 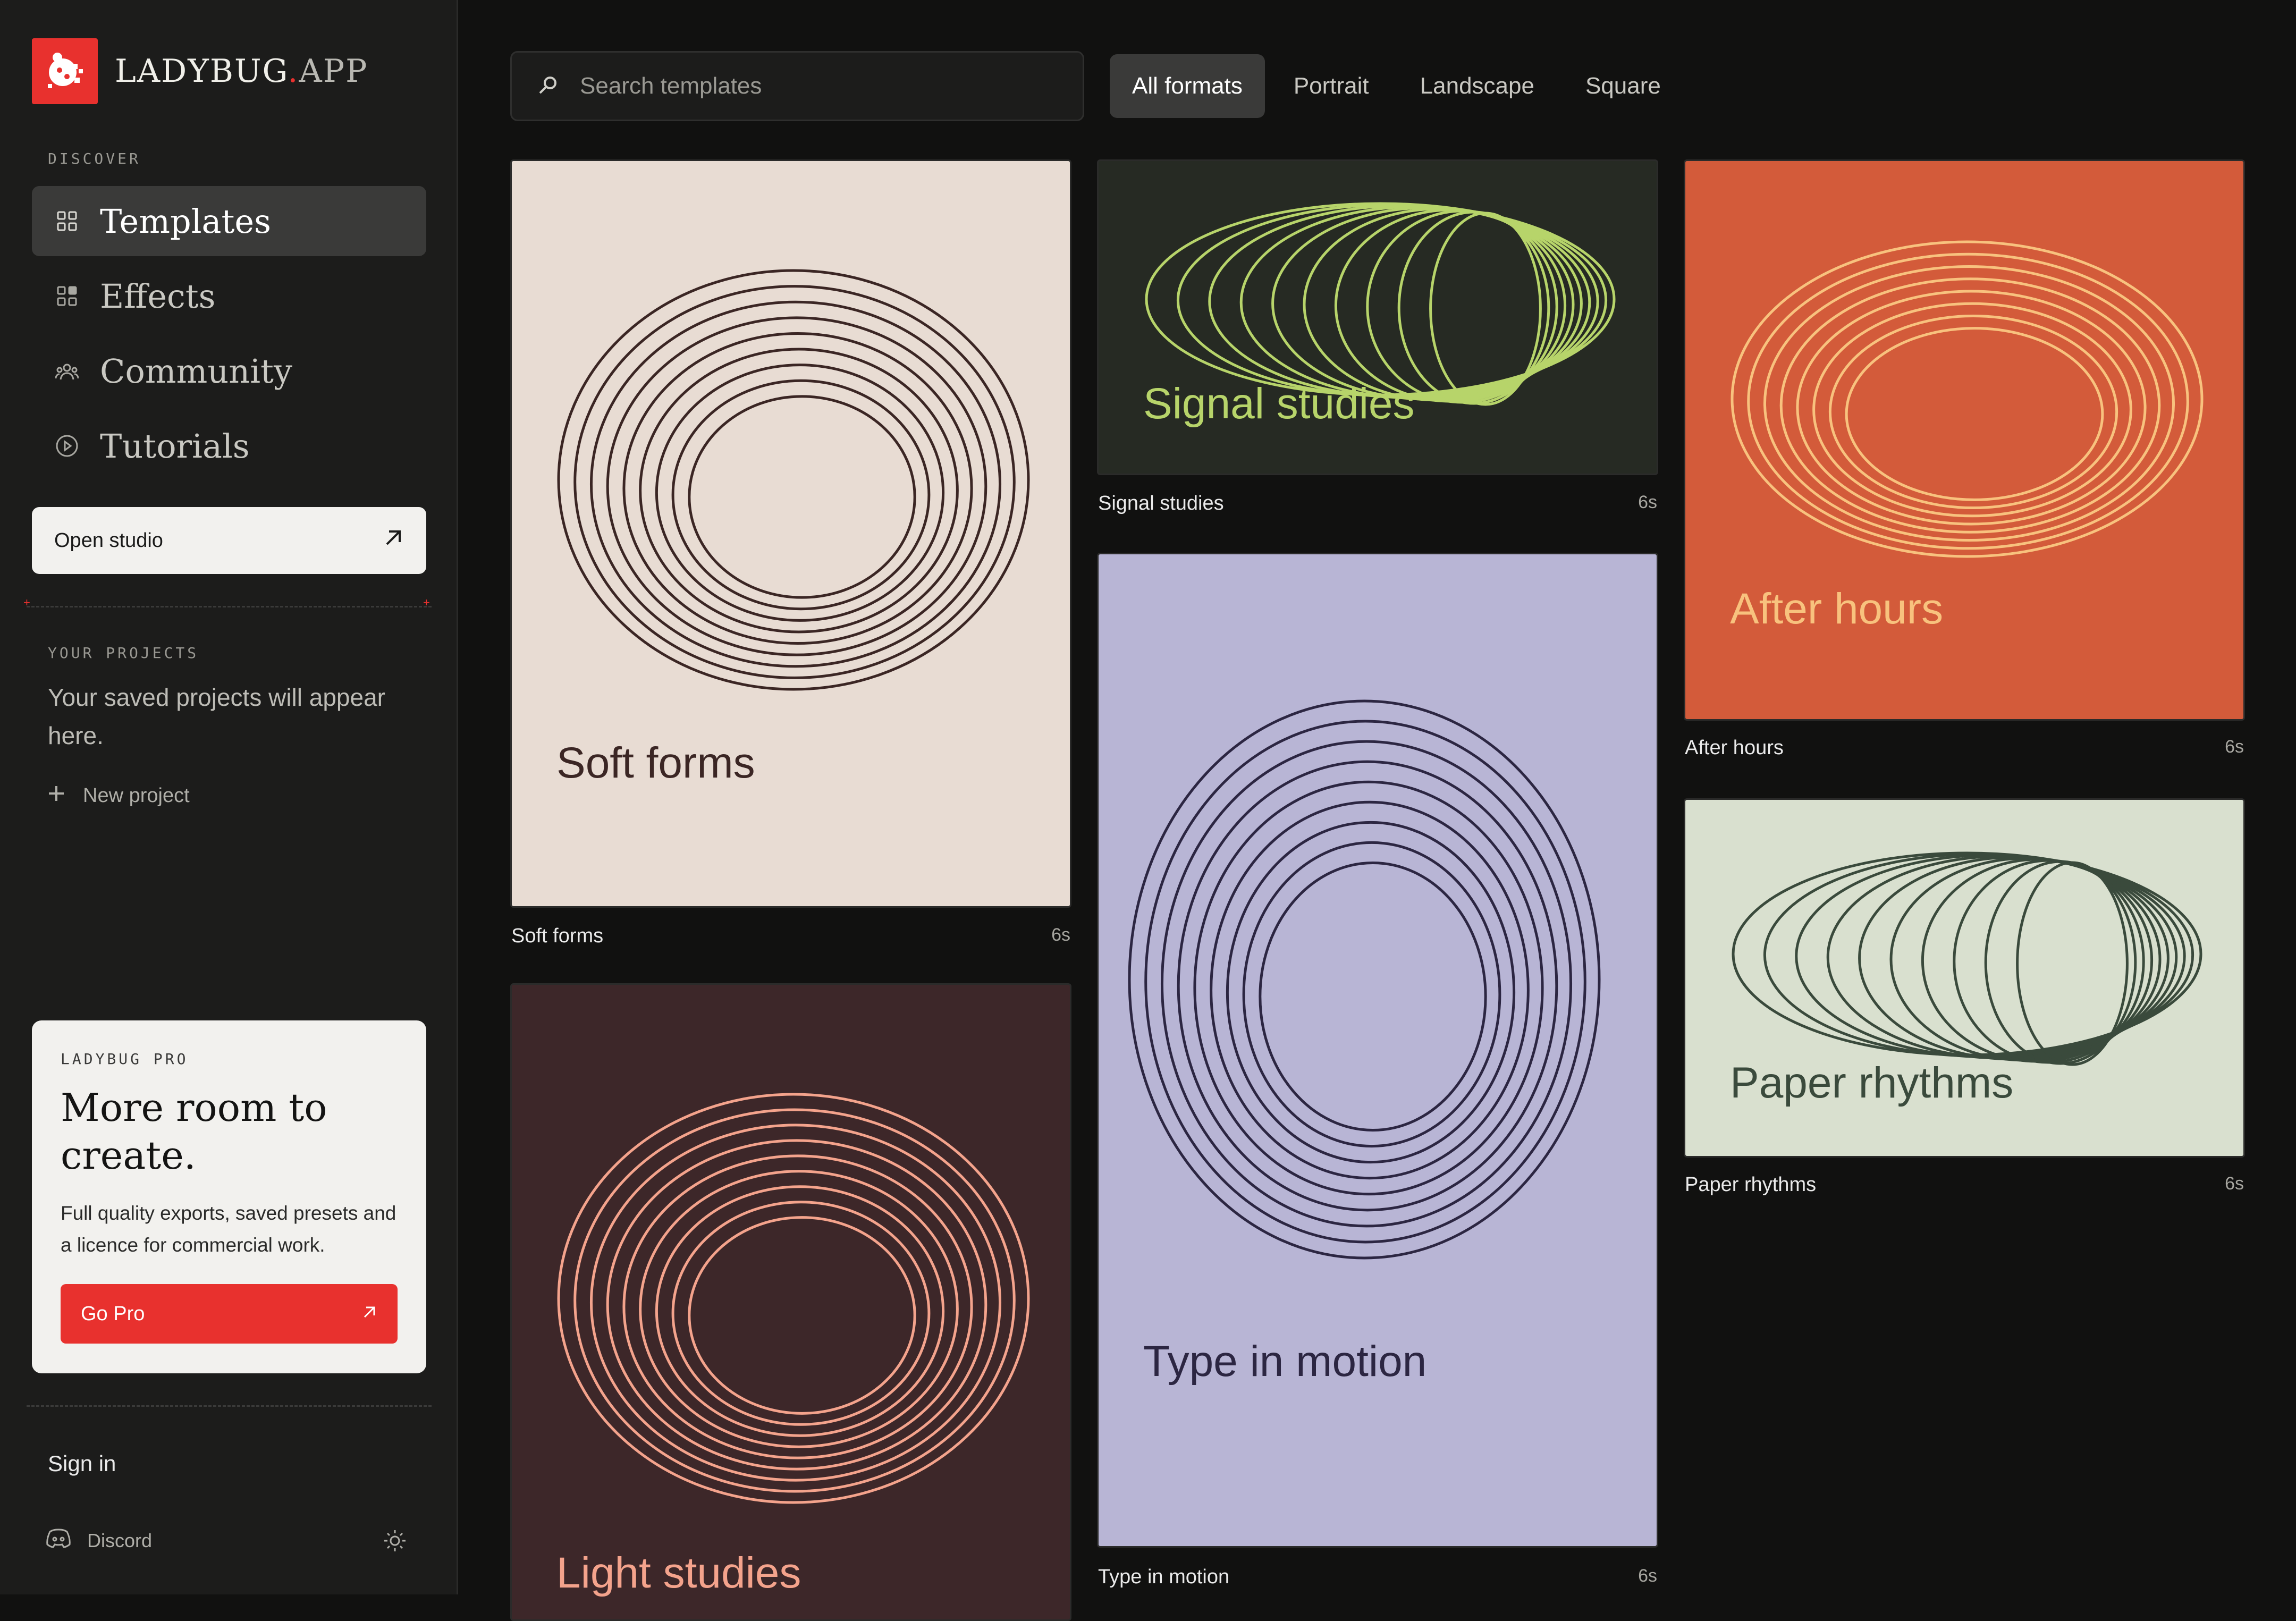 What do you see at coordinates (67, 446) in the screenshot?
I see `play-circle-icon` at bounding box center [67, 446].